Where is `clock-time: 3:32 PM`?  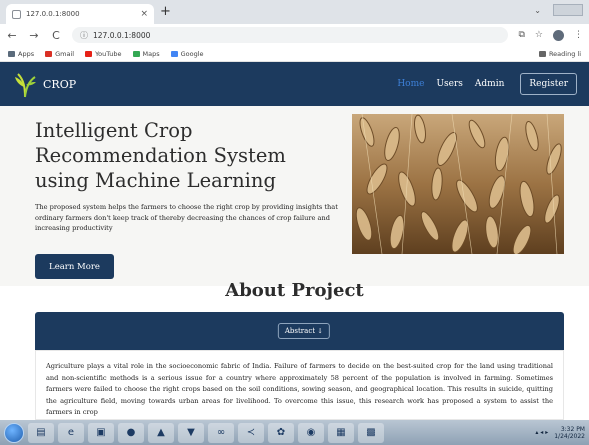 clock-time: 3:32 PM is located at coordinates (572, 429).